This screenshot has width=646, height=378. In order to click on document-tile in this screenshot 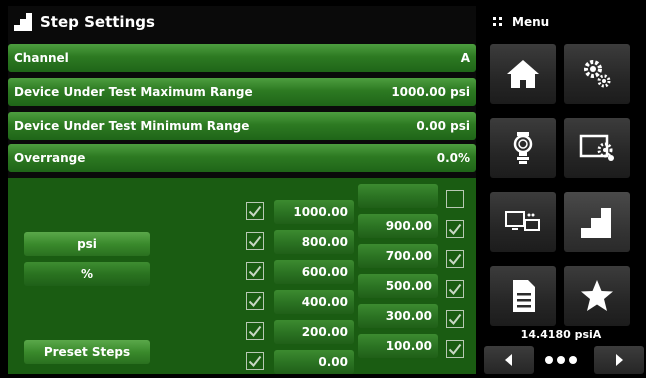, I will do `click(523, 296)`.